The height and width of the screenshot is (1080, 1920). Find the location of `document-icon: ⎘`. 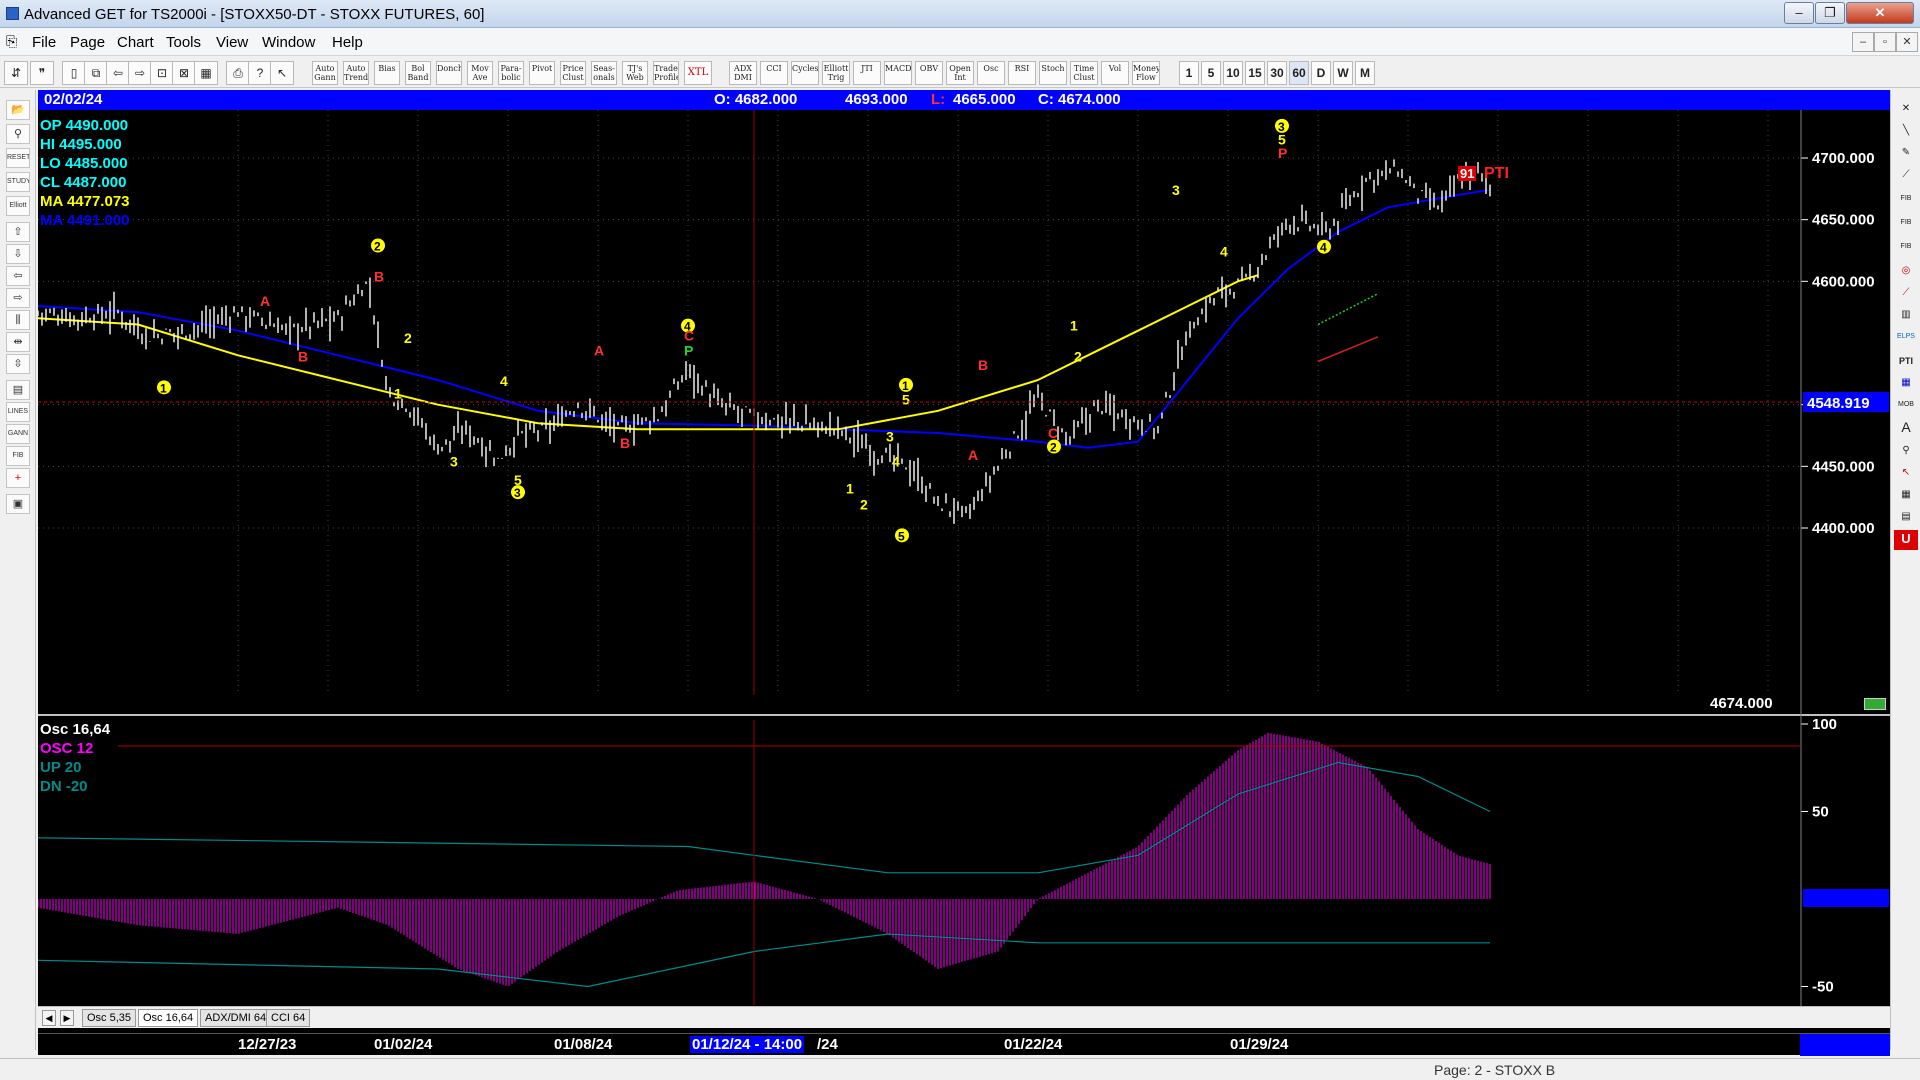

document-icon: ⎘ is located at coordinates (11, 41).